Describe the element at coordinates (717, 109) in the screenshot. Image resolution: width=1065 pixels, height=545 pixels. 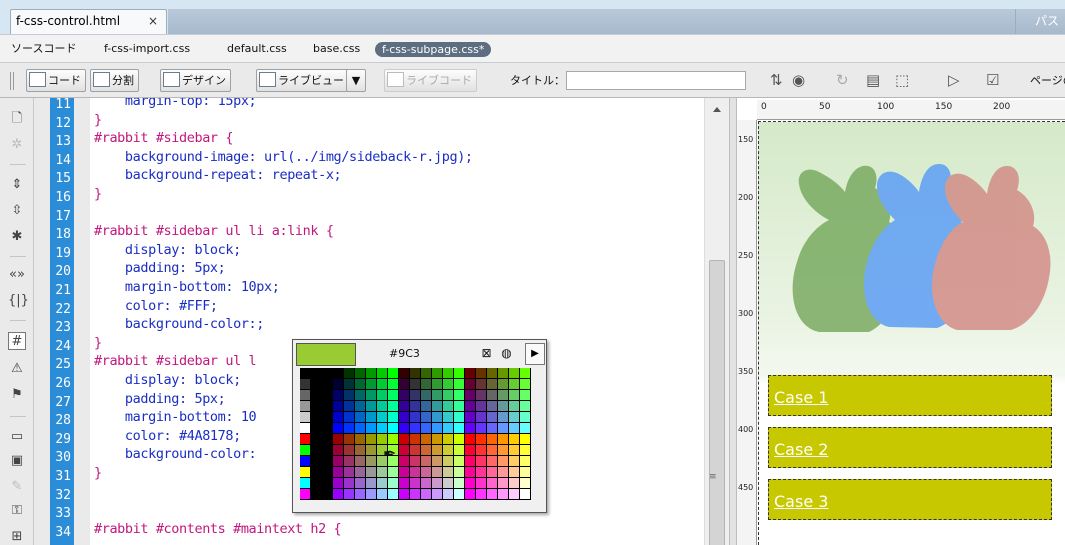
I see `scroll-up-arrow` at that location.